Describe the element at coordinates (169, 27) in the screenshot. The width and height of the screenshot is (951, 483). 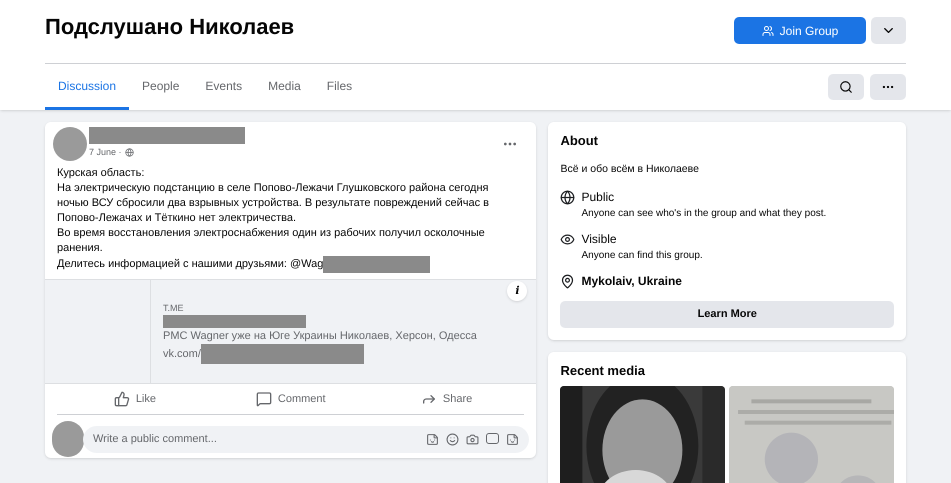
I see `group-title: Подслушано Николаев` at that location.